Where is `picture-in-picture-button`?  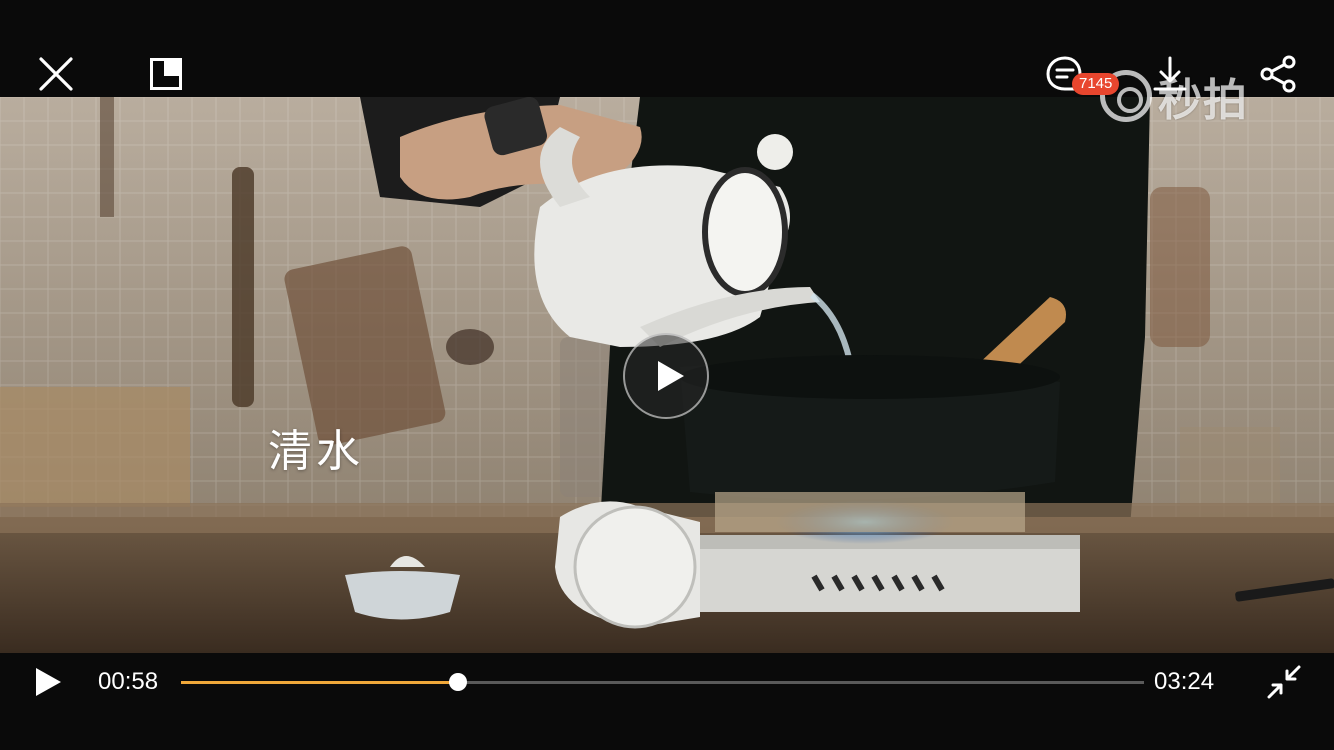 picture-in-picture-button is located at coordinates (166, 74).